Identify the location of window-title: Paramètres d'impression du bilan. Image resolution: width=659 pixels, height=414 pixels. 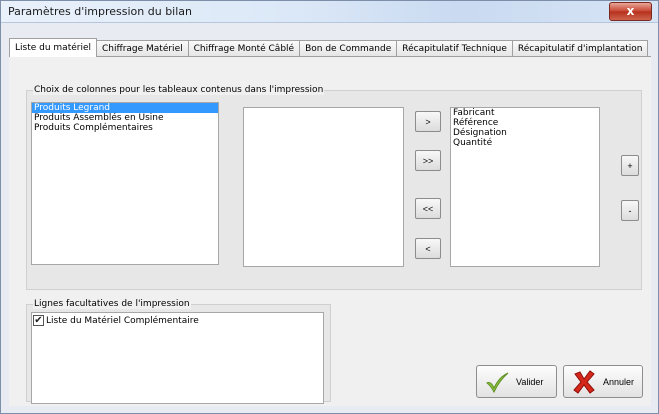
(100, 11).